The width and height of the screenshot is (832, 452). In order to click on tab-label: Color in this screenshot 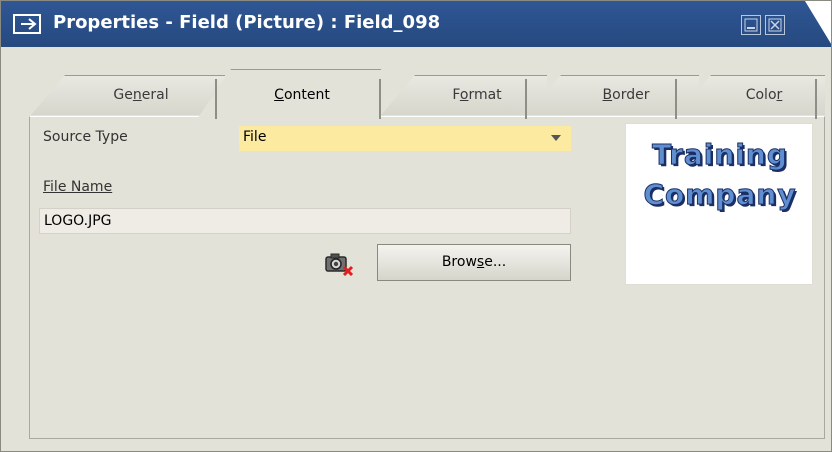, I will do `click(764, 95)`.